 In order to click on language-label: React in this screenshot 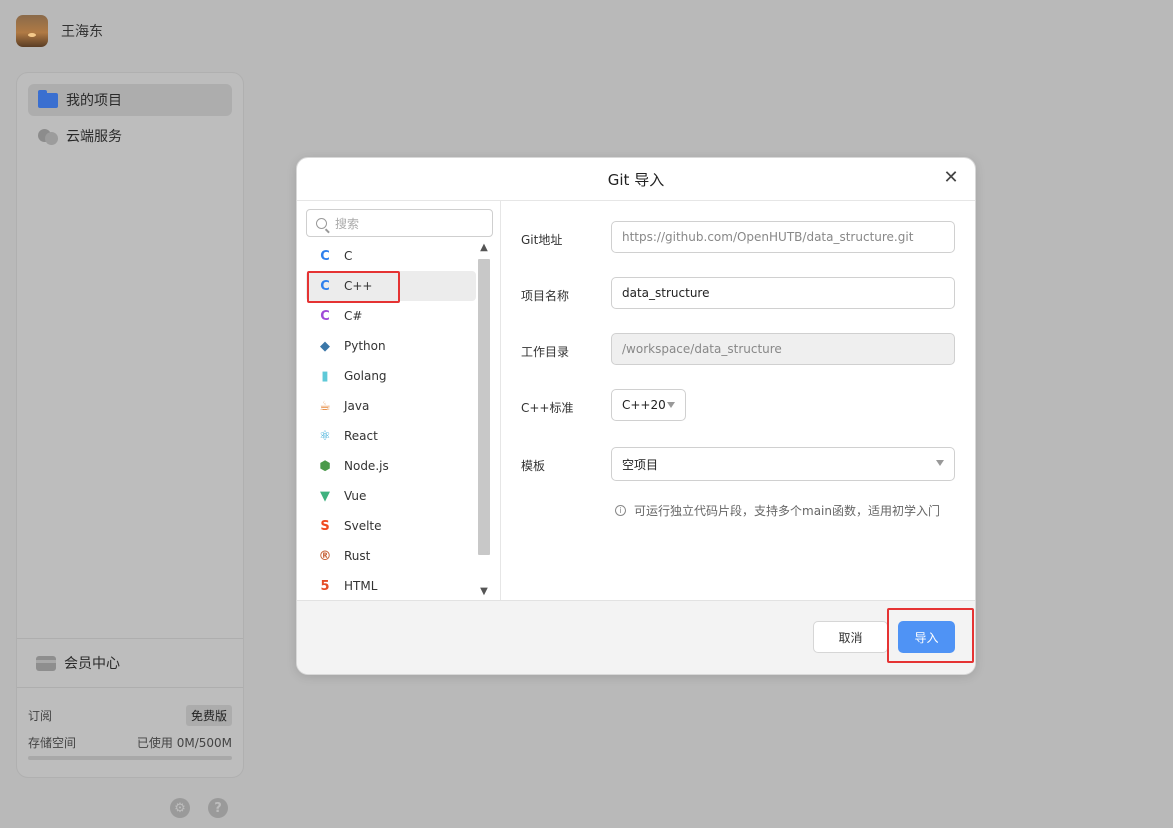, I will do `click(361, 436)`.